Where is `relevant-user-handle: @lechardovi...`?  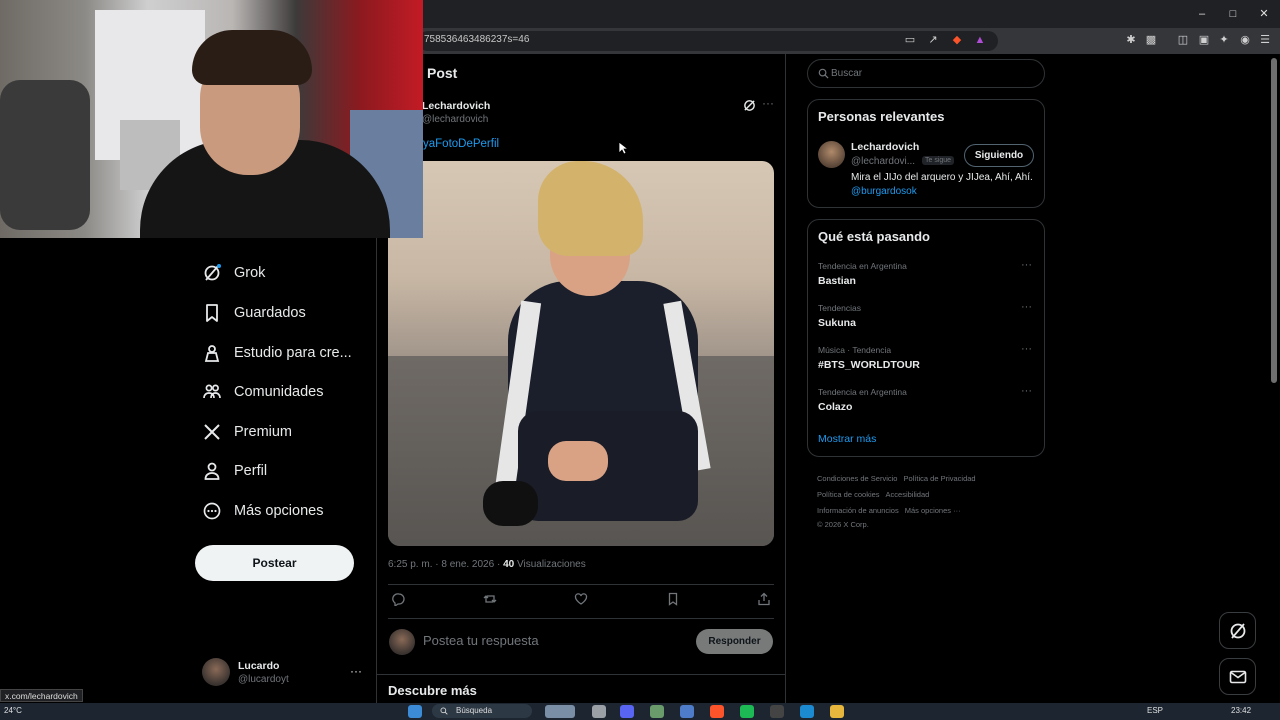
relevant-user-handle: @lechardovi... is located at coordinates (883, 161).